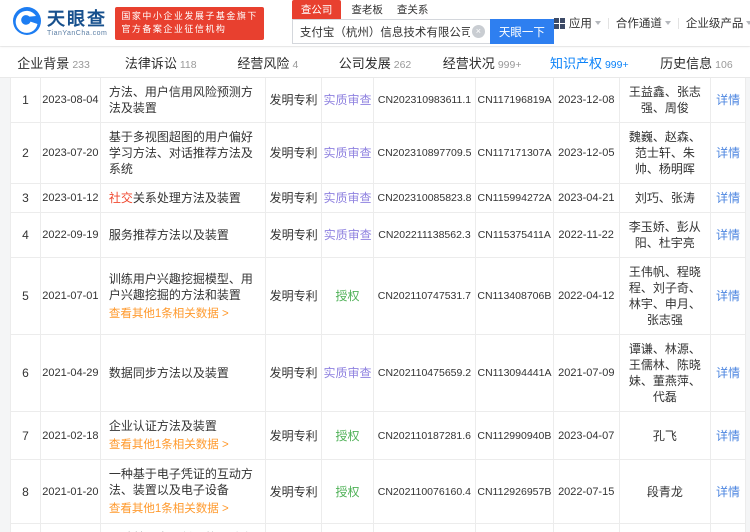 The image size is (750, 532). I want to click on publication-number: CN117171307A, so click(515, 153).